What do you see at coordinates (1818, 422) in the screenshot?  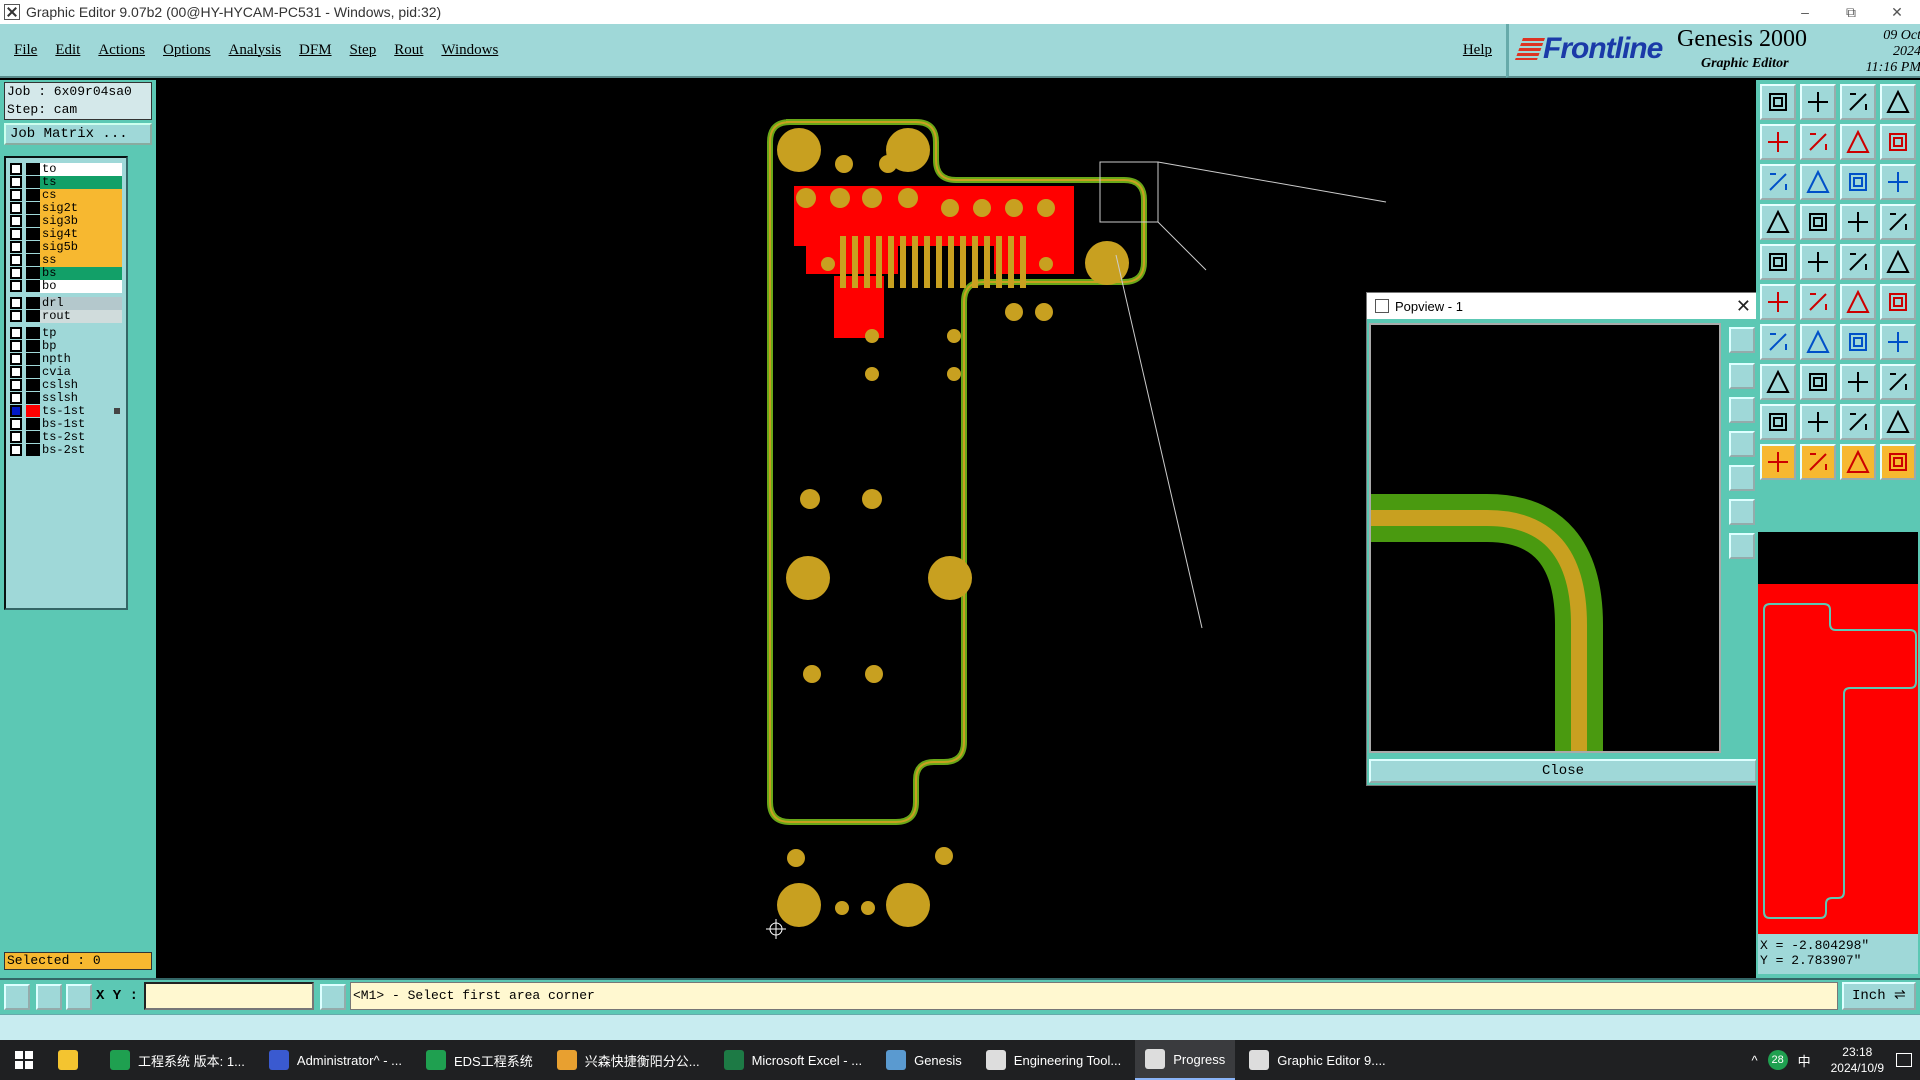 I see `tool-drc-b-button` at bounding box center [1818, 422].